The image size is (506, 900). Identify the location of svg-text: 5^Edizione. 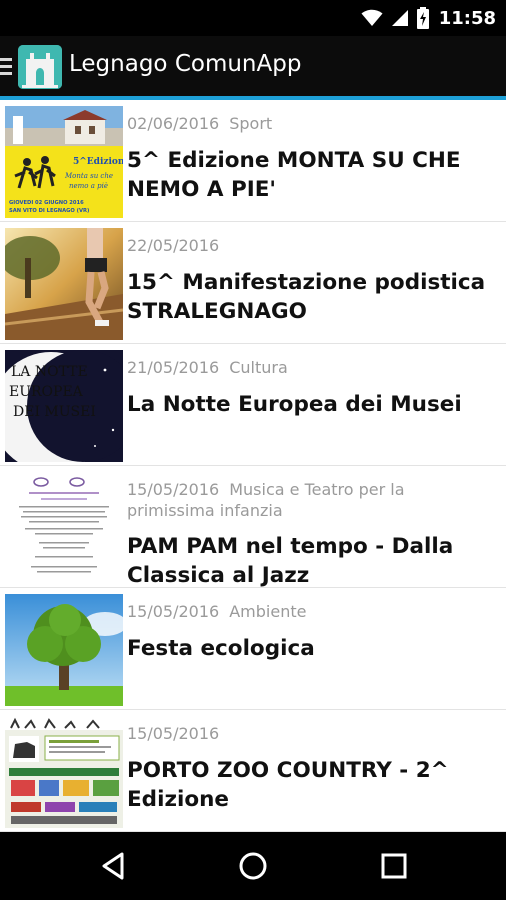
(98, 162).